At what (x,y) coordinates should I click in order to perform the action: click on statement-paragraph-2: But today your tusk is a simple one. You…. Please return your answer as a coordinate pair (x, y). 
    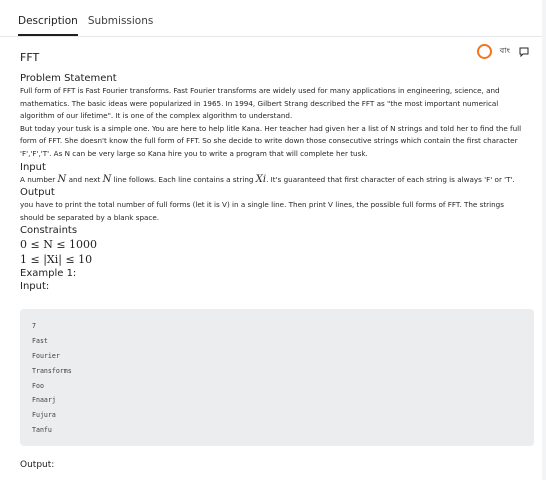
    Looking at the image, I should click on (271, 140).